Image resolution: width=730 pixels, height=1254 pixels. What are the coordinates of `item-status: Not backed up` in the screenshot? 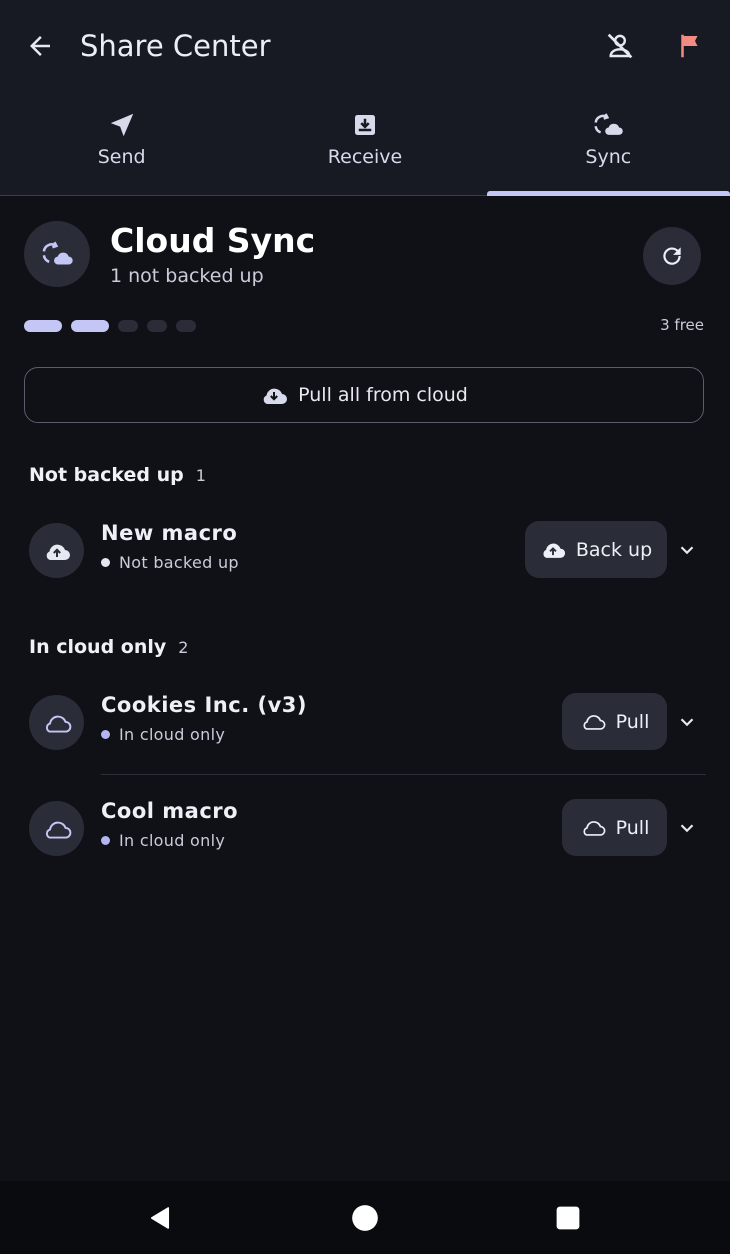 It's located at (170, 562).